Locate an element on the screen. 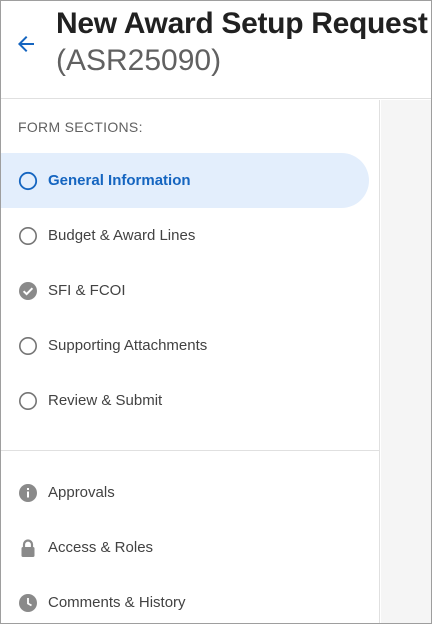  sidebar-item-label: Approvals is located at coordinates (81, 492).